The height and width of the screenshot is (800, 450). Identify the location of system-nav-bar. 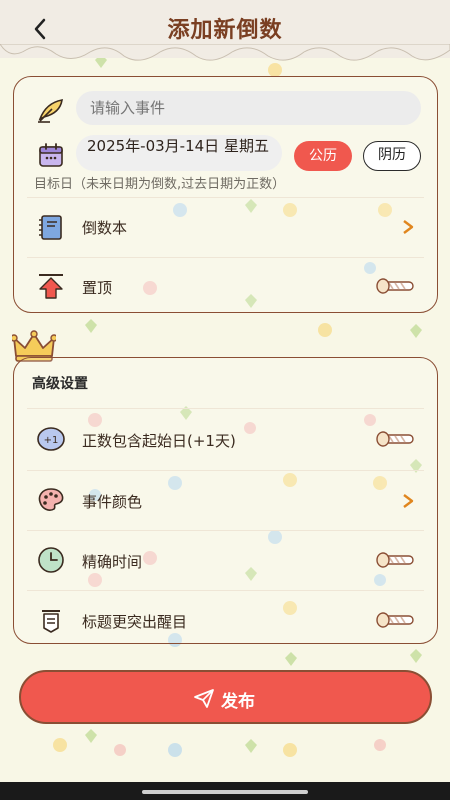
(225, 791).